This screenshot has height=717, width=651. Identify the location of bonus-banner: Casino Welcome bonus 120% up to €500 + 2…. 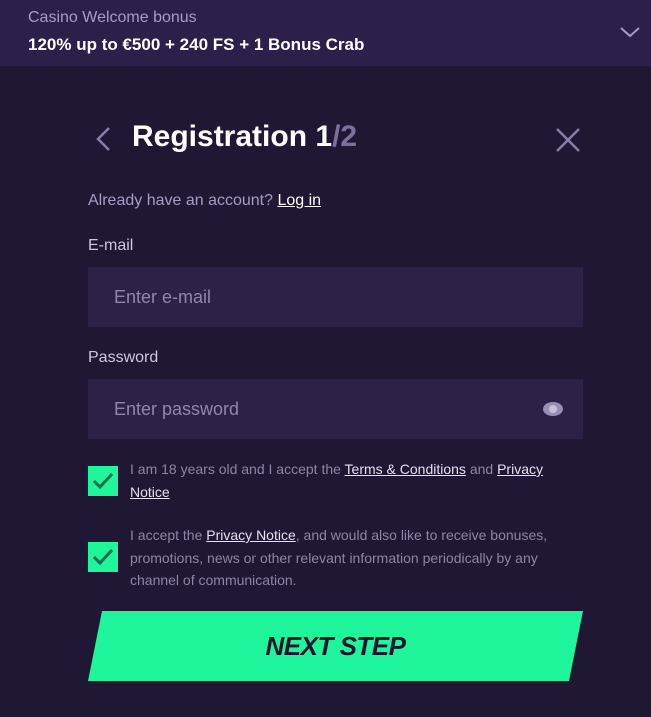
(325, 33).